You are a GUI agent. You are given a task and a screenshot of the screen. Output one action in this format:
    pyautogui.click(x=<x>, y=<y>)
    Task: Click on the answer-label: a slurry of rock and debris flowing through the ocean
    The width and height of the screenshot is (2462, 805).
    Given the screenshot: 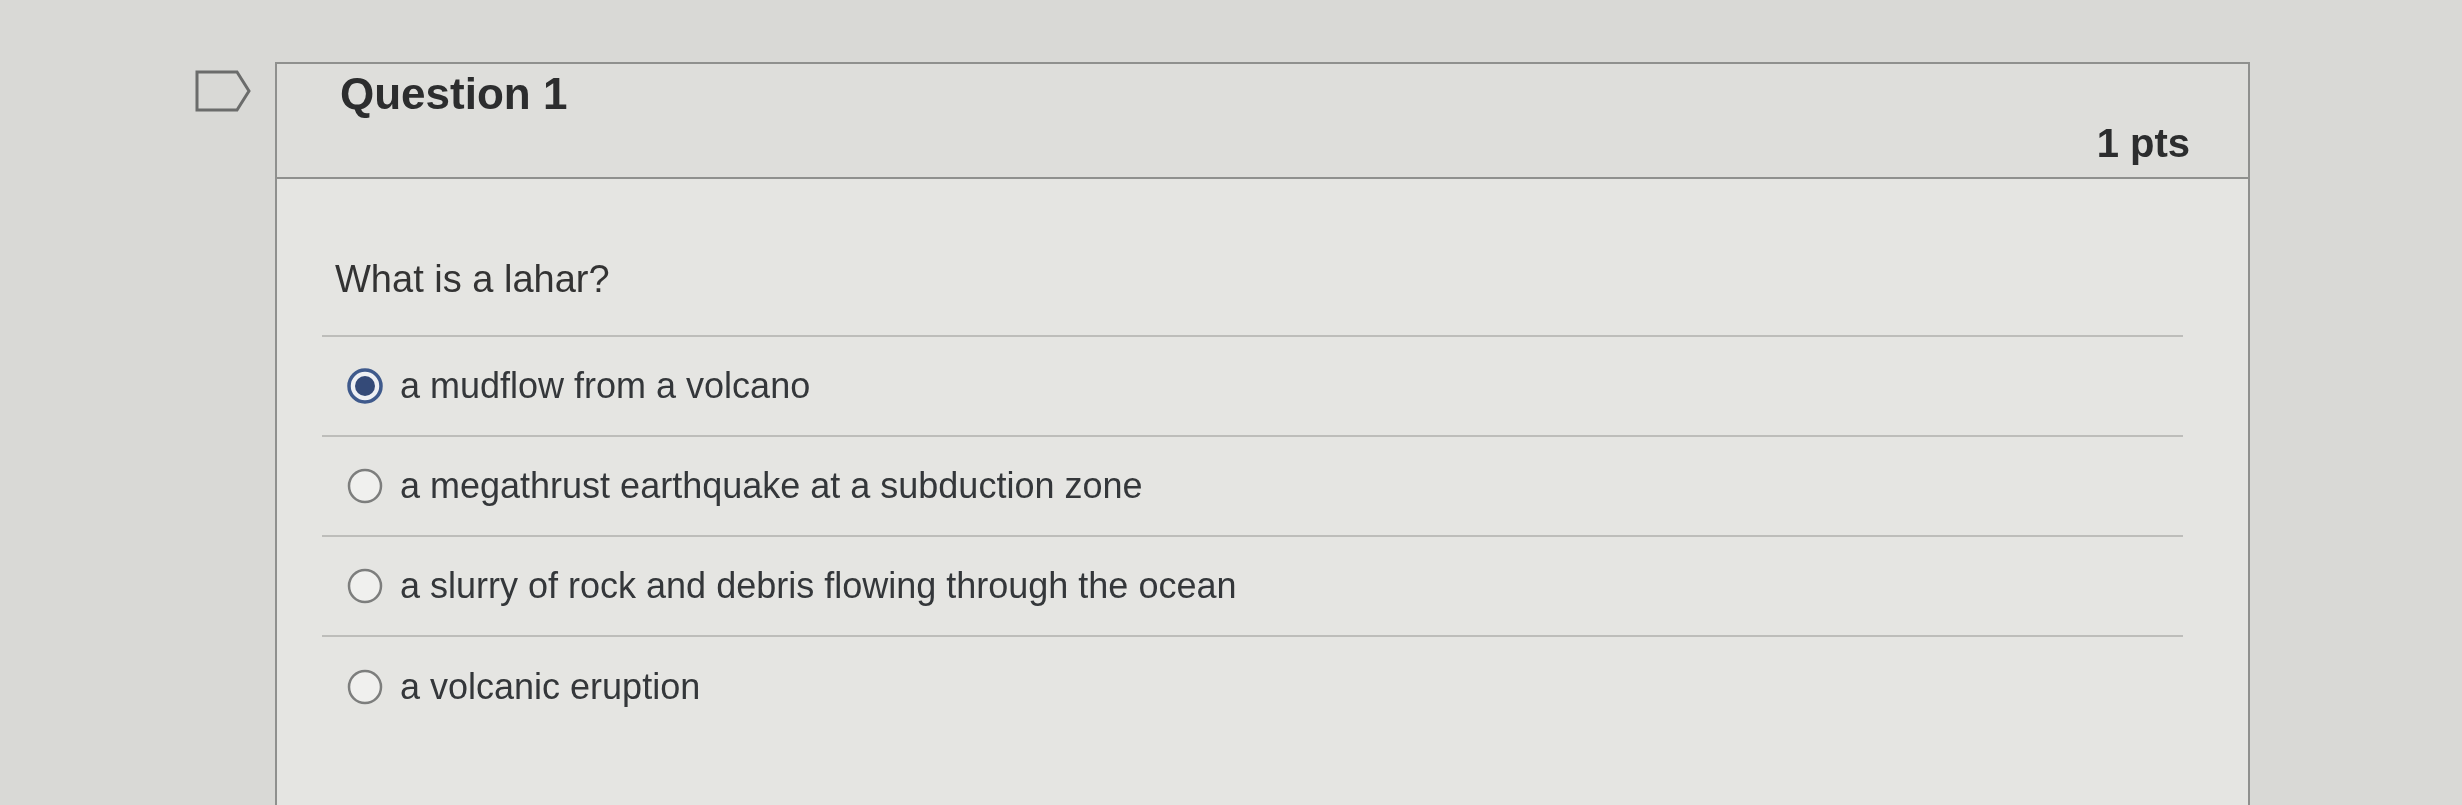 What is the action you would take?
    pyautogui.click(x=818, y=586)
    